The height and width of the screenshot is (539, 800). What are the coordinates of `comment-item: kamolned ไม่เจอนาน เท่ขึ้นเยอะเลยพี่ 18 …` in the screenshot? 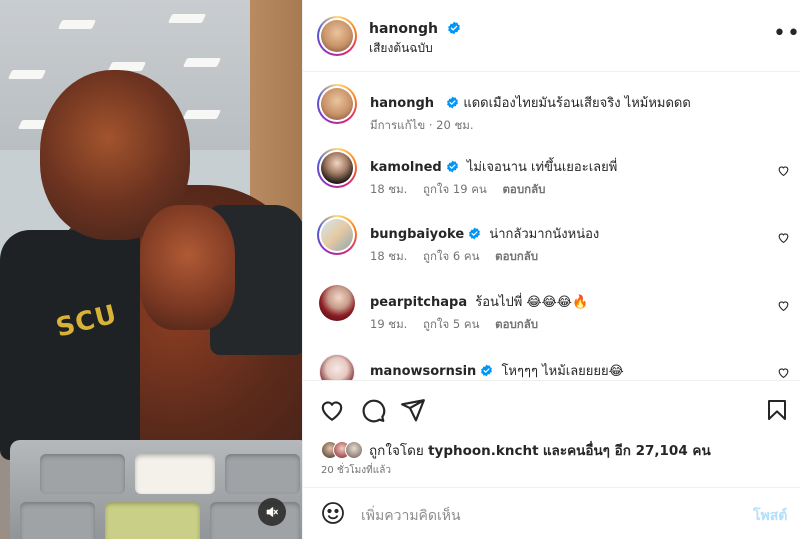 It's located at (551, 178).